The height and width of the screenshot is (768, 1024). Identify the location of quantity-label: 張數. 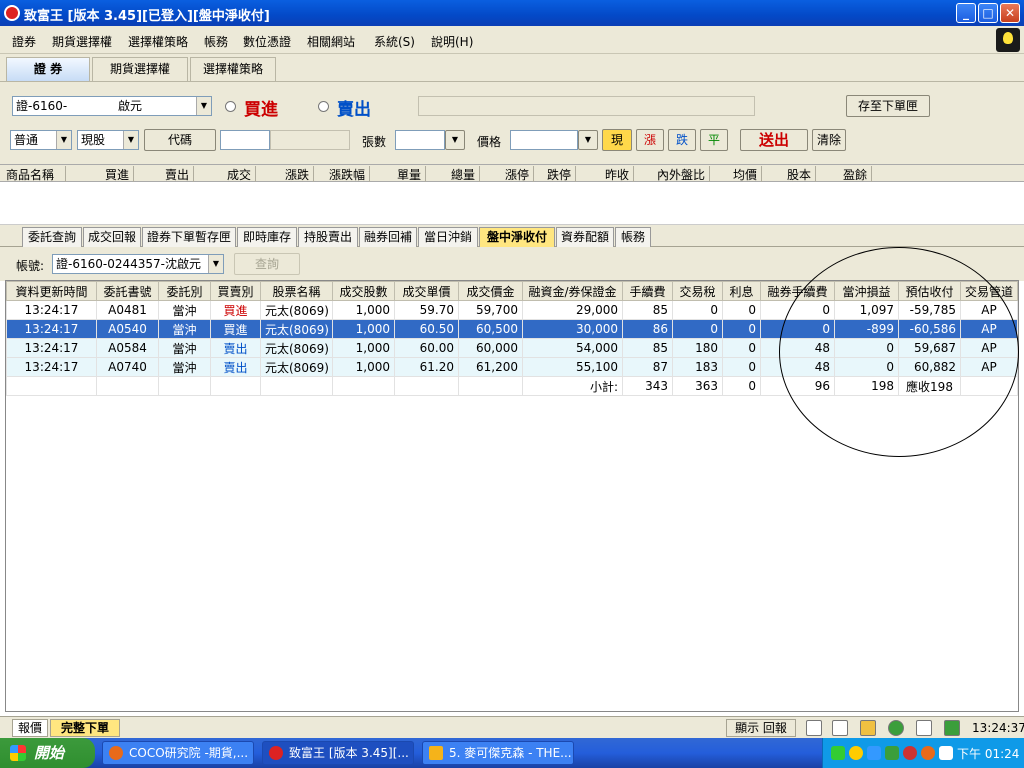
(374, 142).